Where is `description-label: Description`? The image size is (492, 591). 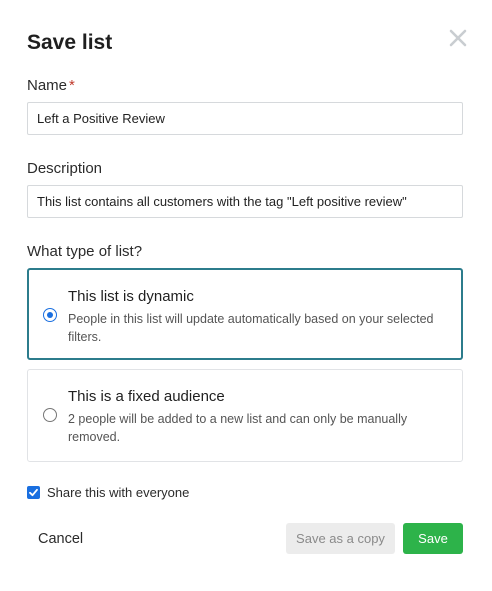
description-label: Description is located at coordinates (65, 168).